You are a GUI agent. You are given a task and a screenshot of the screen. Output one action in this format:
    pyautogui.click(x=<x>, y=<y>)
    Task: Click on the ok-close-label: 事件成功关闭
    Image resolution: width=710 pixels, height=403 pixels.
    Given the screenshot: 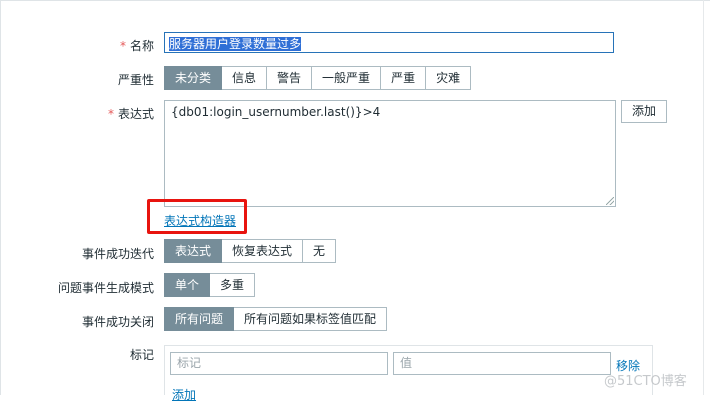 What is the action you would take?
    pyautogui.click(x=117, y=322)
    